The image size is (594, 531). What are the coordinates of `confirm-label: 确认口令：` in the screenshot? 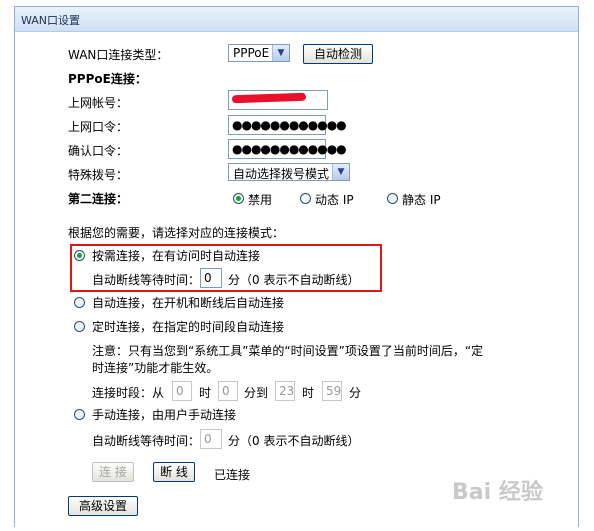 It's located at (98, 151).